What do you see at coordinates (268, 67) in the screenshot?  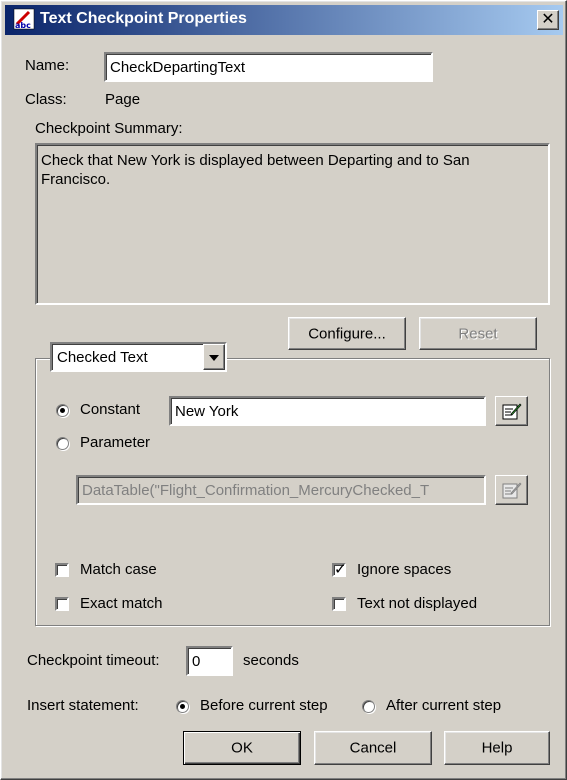 I see `name-field: CheckDepartingText` at bounding box center [268, 67].